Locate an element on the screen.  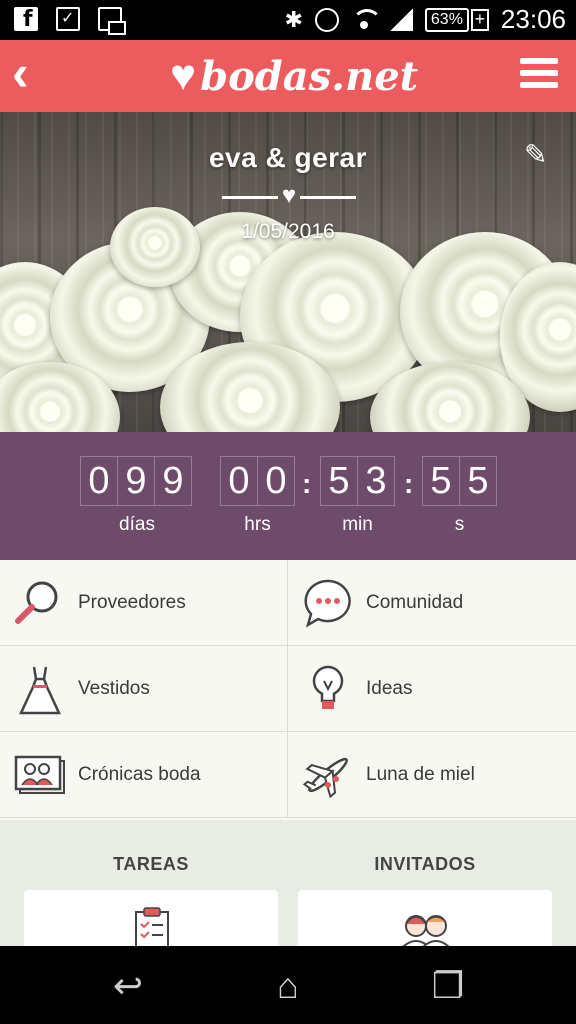
heart-logo-icon: ♥ is located at coordinates (183, 75).